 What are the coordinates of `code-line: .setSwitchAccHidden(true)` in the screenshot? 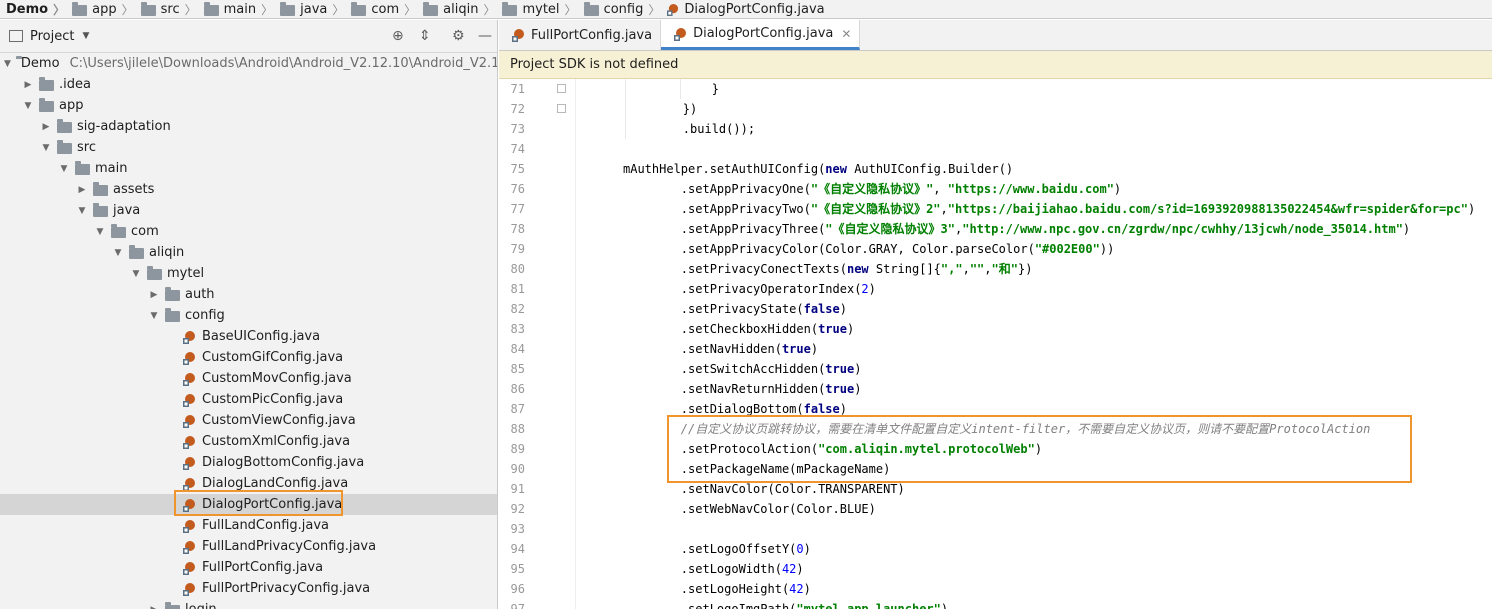 It's located at (742, 369).